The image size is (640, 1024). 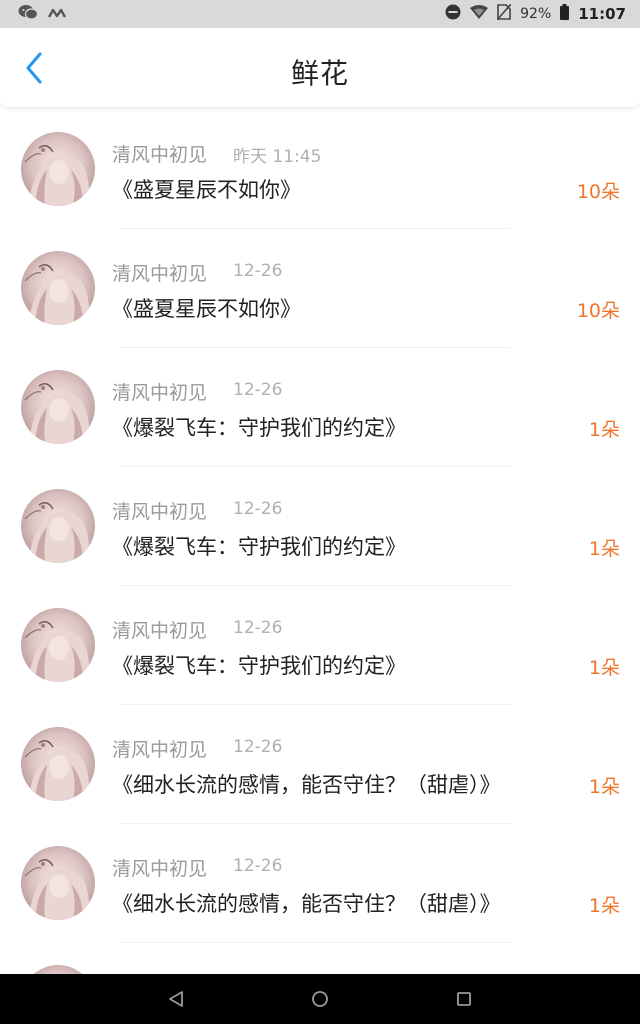 I want to click on do-not-disturb-icon, so click(x=453, y=14).